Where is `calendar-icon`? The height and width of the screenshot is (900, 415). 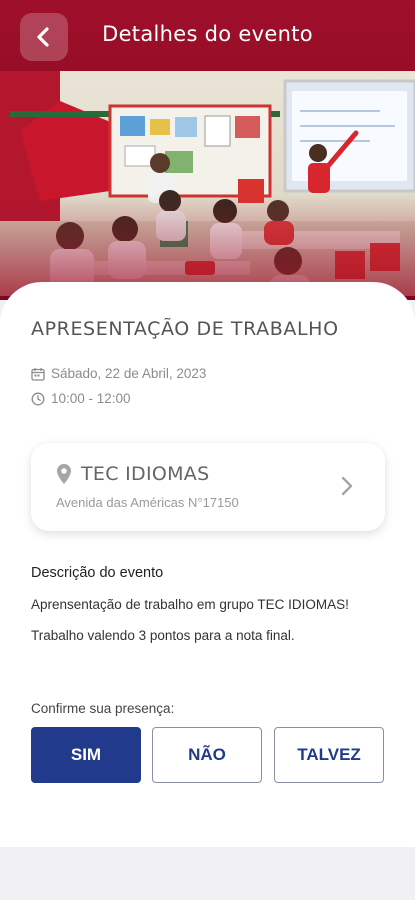
calendar-icon is located at coordinates (38, 374).